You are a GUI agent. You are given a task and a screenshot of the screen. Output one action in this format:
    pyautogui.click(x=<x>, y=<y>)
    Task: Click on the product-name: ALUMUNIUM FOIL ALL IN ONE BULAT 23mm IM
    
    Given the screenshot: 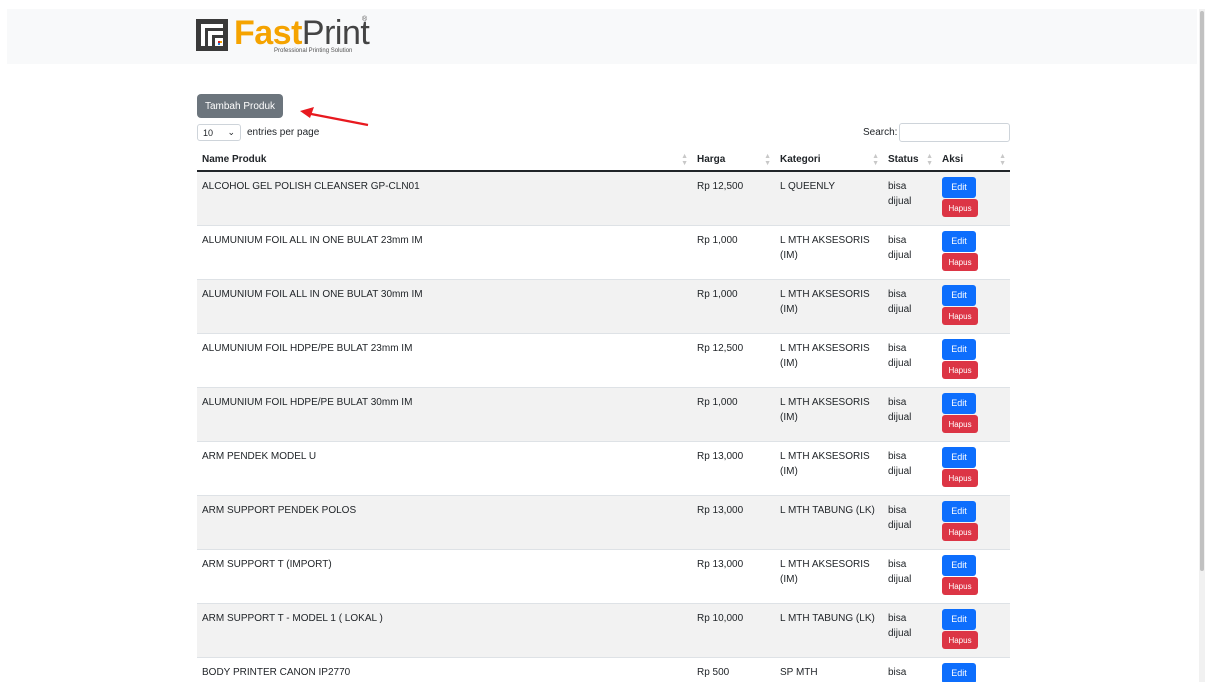 What is the action you would take?
    pyautogui.click(x=312, y=240)
    